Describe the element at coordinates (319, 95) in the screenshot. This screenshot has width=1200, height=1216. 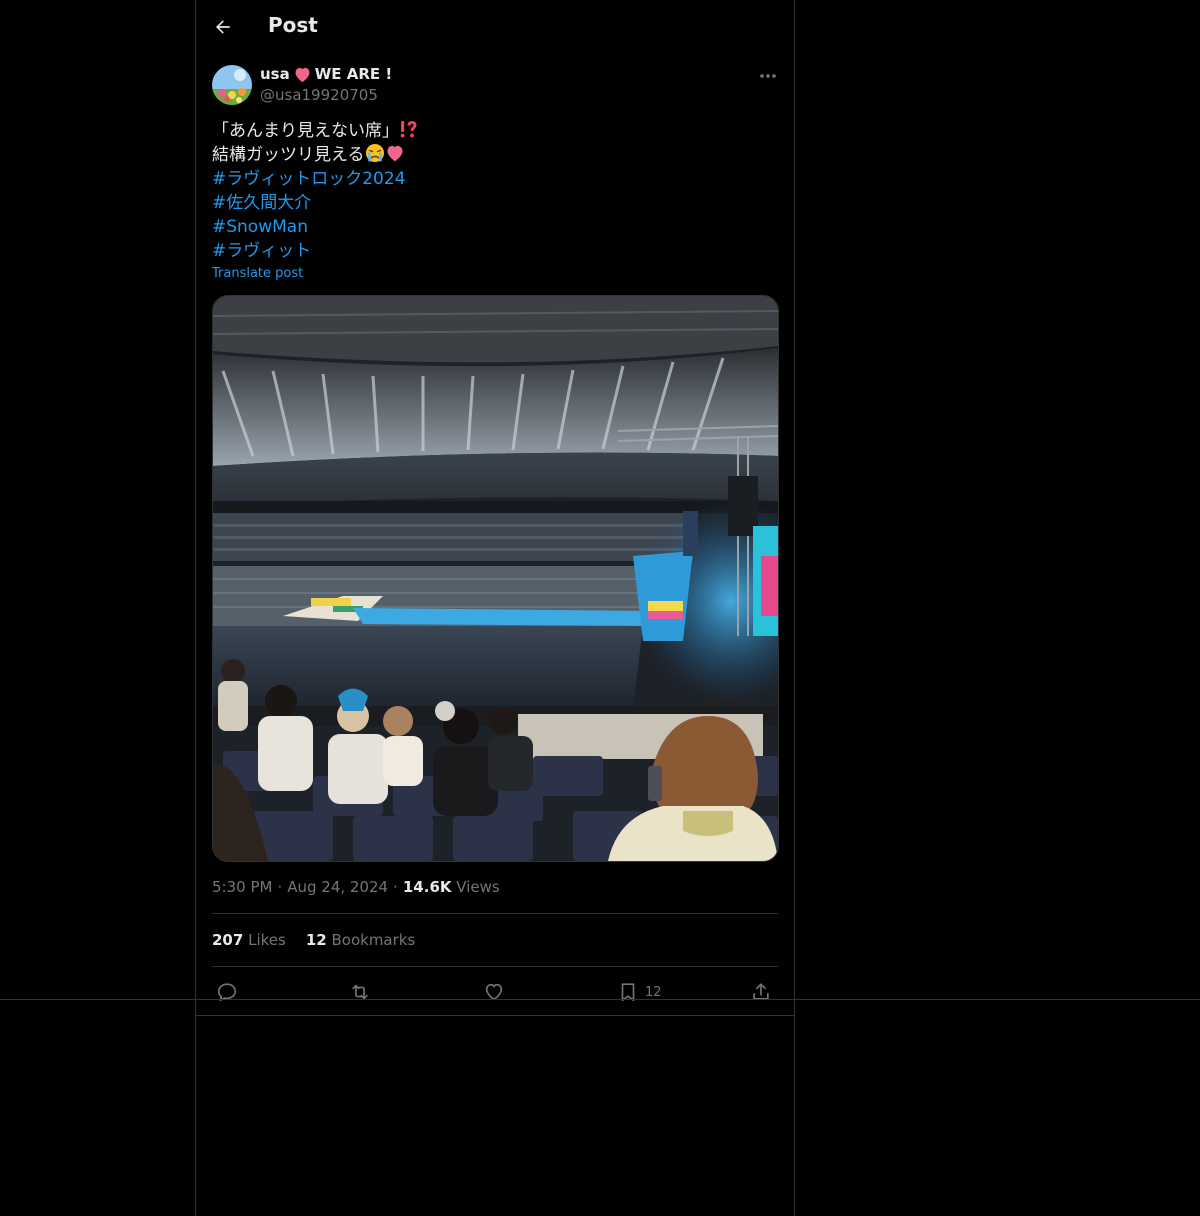
I see `author-handle: @usa19920705` at that location.